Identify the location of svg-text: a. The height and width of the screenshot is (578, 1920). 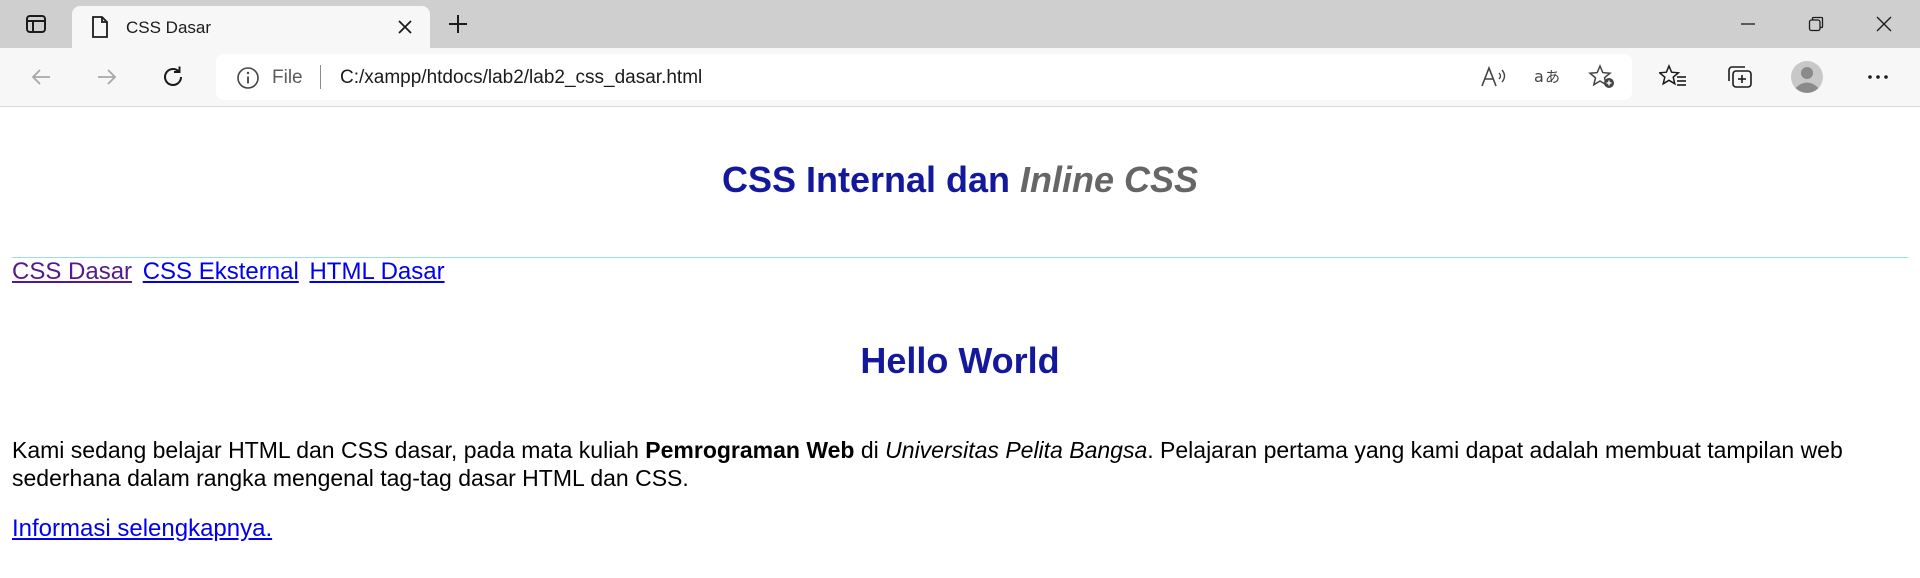
(1539, 76).